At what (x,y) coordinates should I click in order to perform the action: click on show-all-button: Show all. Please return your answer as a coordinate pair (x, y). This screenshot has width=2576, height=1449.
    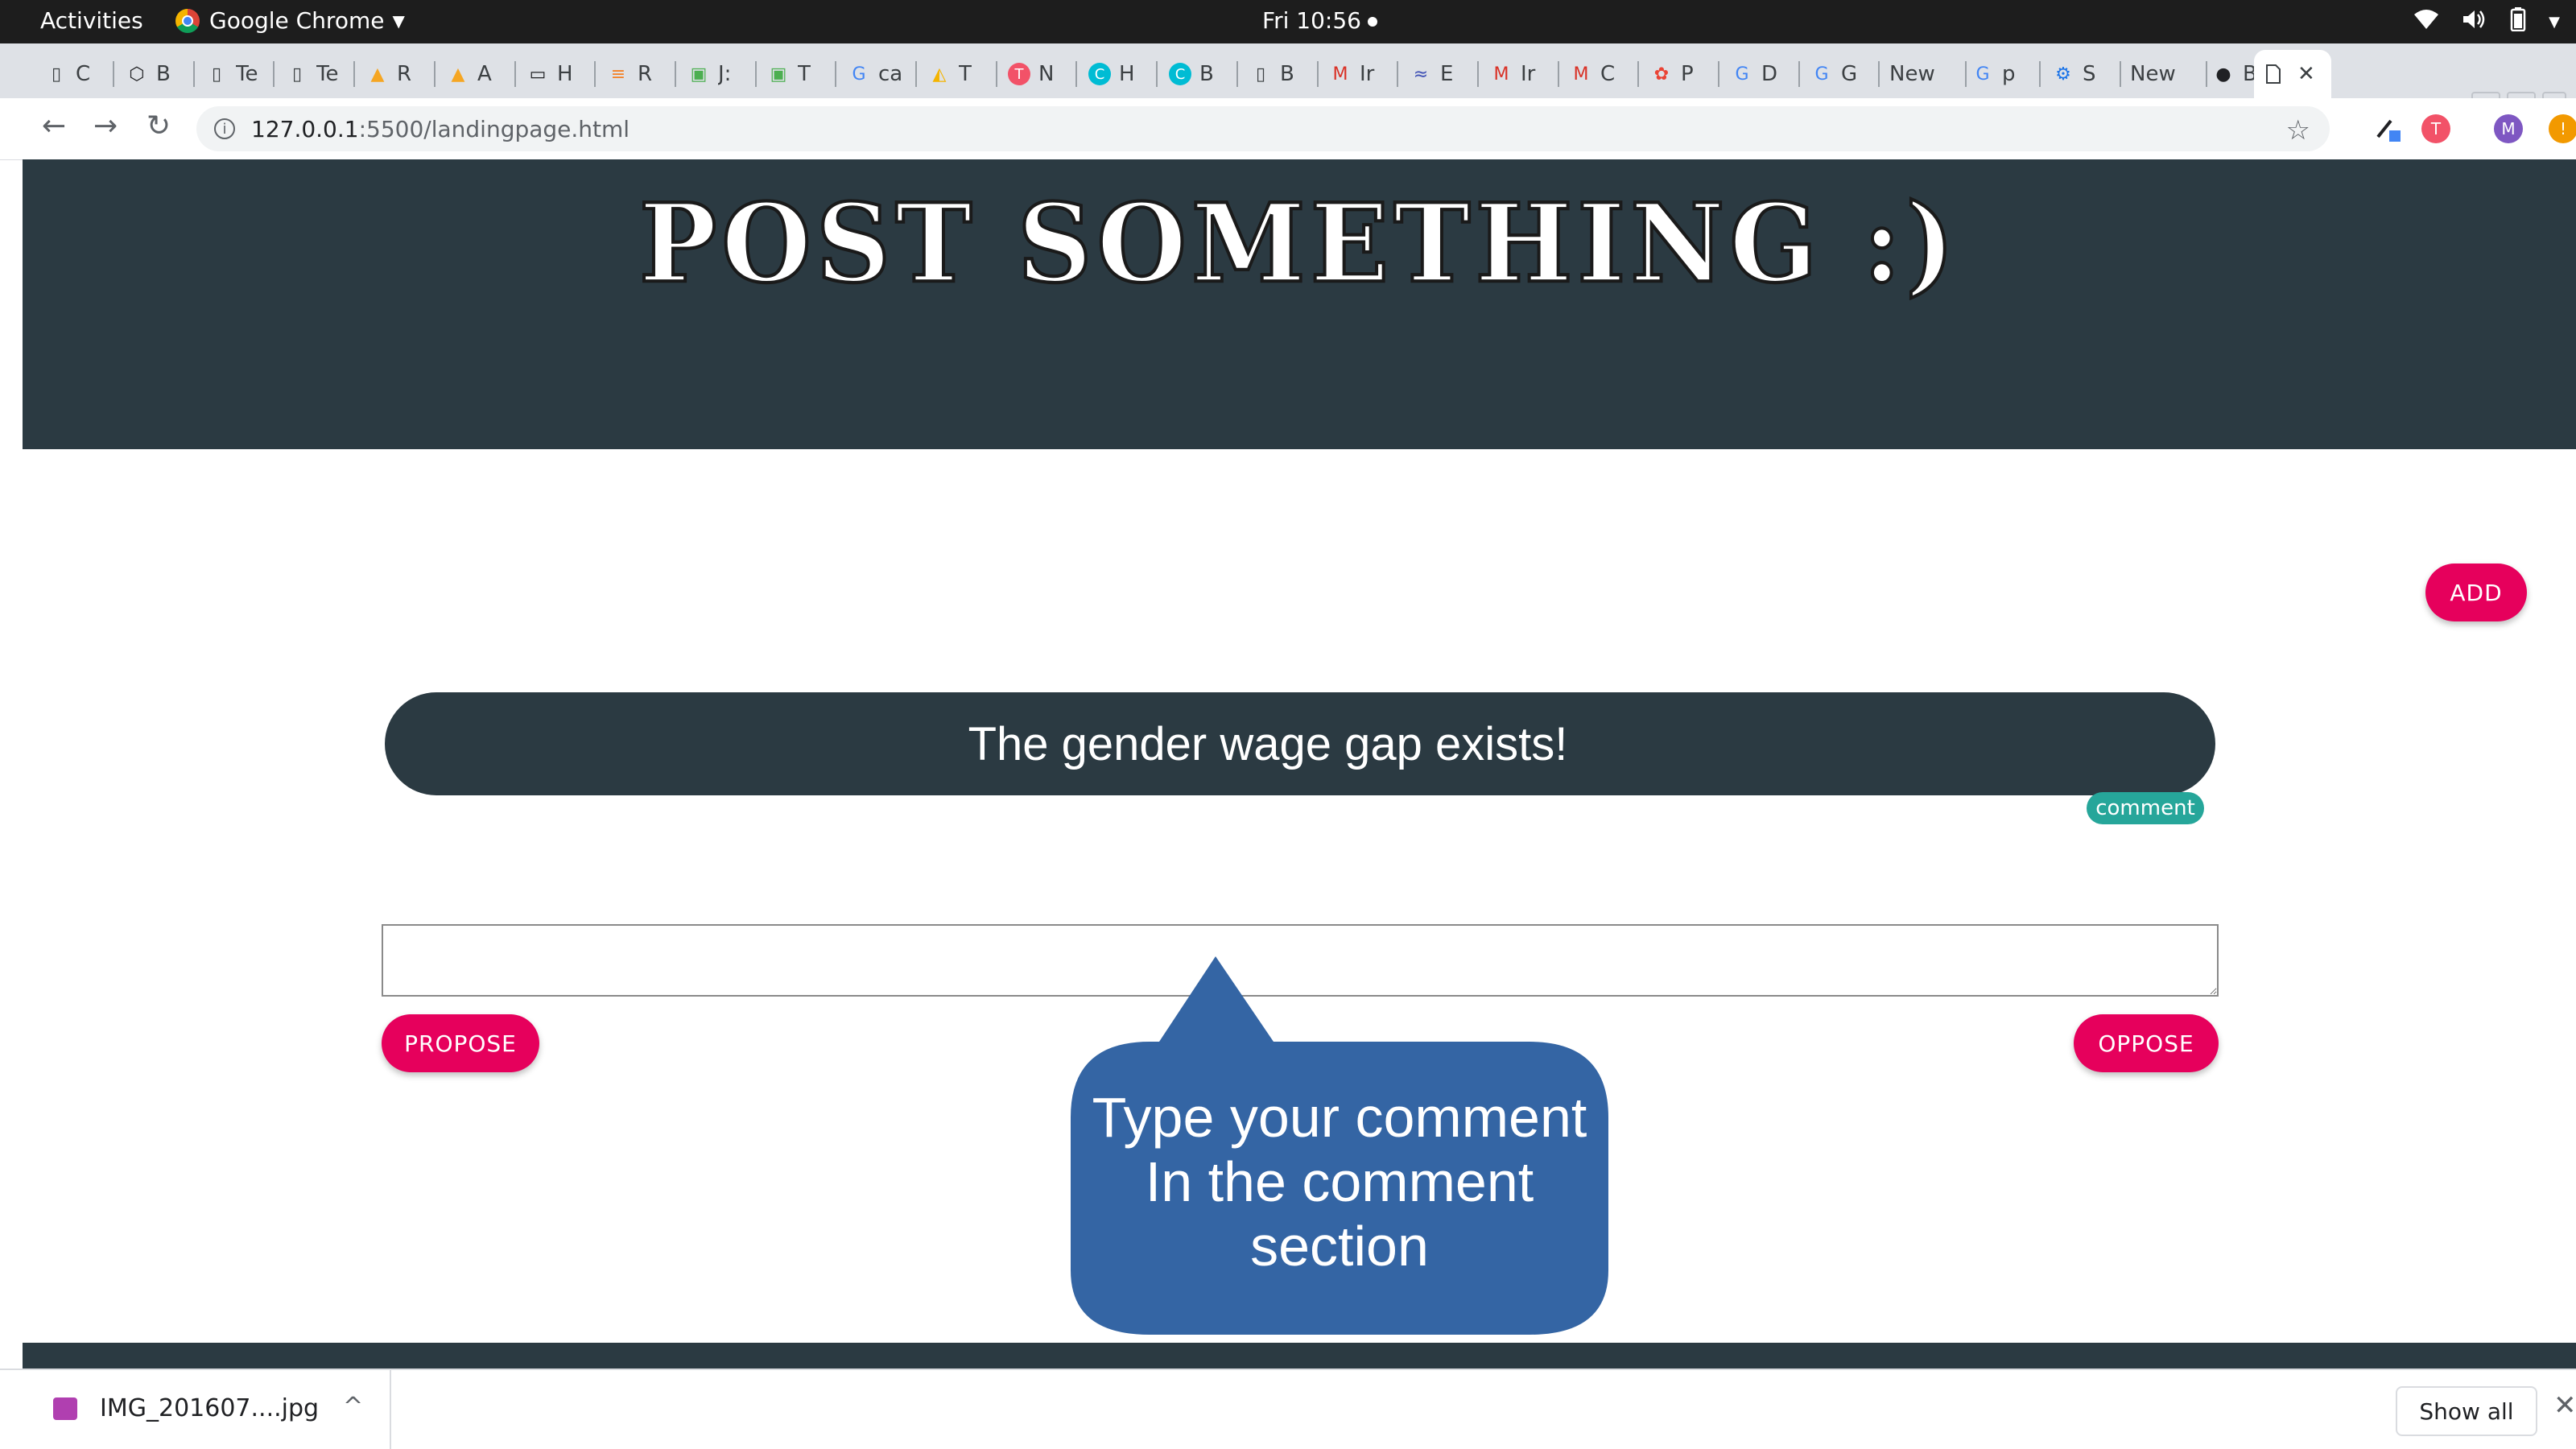
    Looking at the image, I should click on (2466, 1411).